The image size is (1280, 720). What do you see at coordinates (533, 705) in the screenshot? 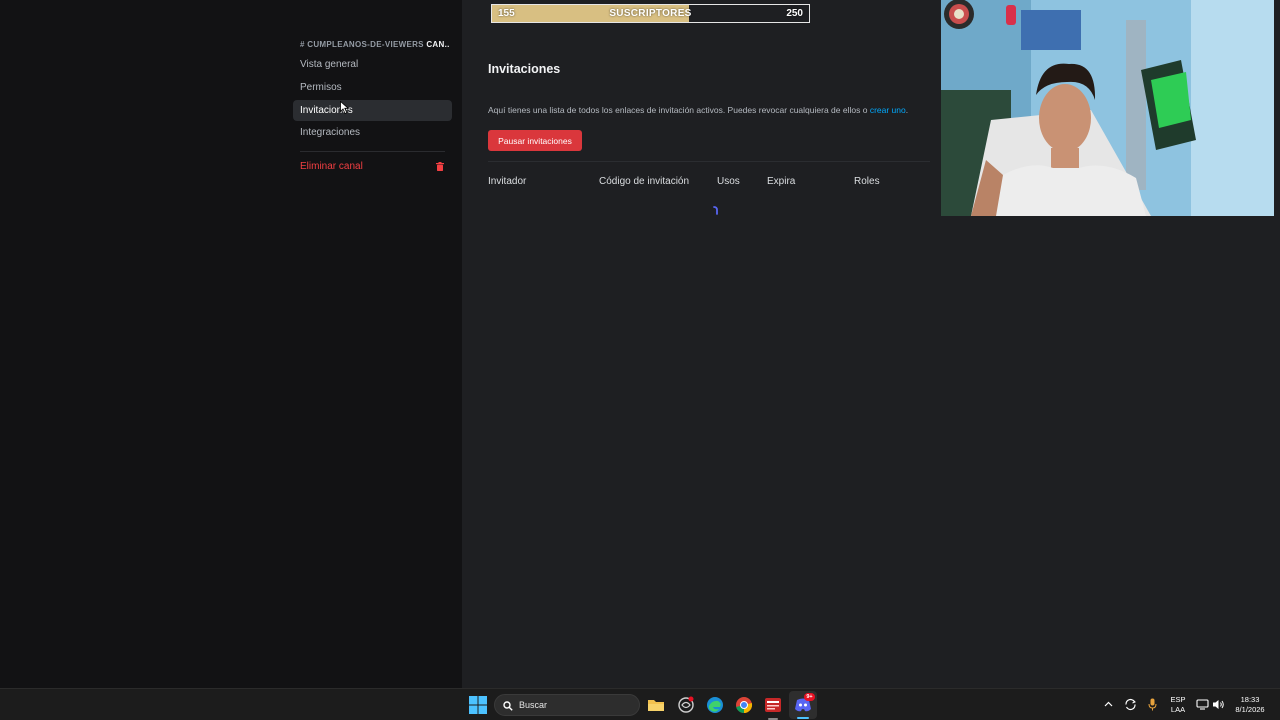
I see `search-placeholder: Buscar` at bounding box center [533, 705].